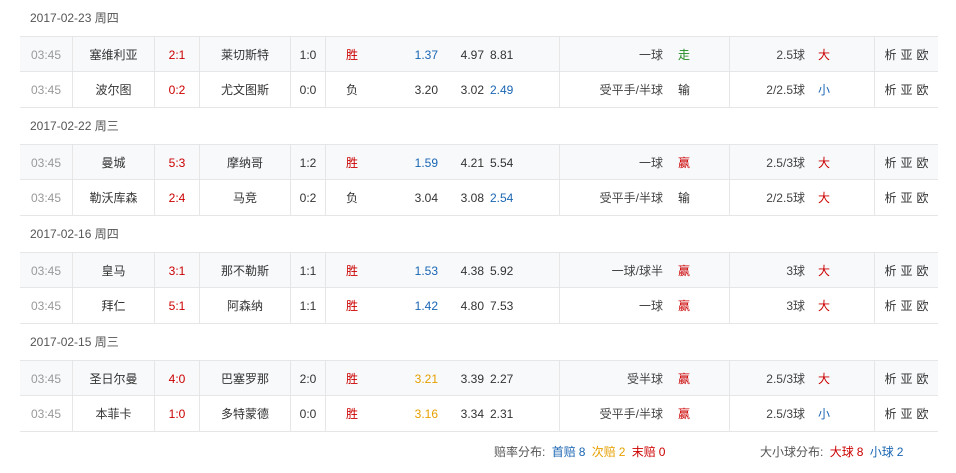 Image resolution: width=956 pixels, height=473 pixels. Describe the element at coordinates (113, 306) in the screenshot. I see `home-team-link: 拜仁` at that location.